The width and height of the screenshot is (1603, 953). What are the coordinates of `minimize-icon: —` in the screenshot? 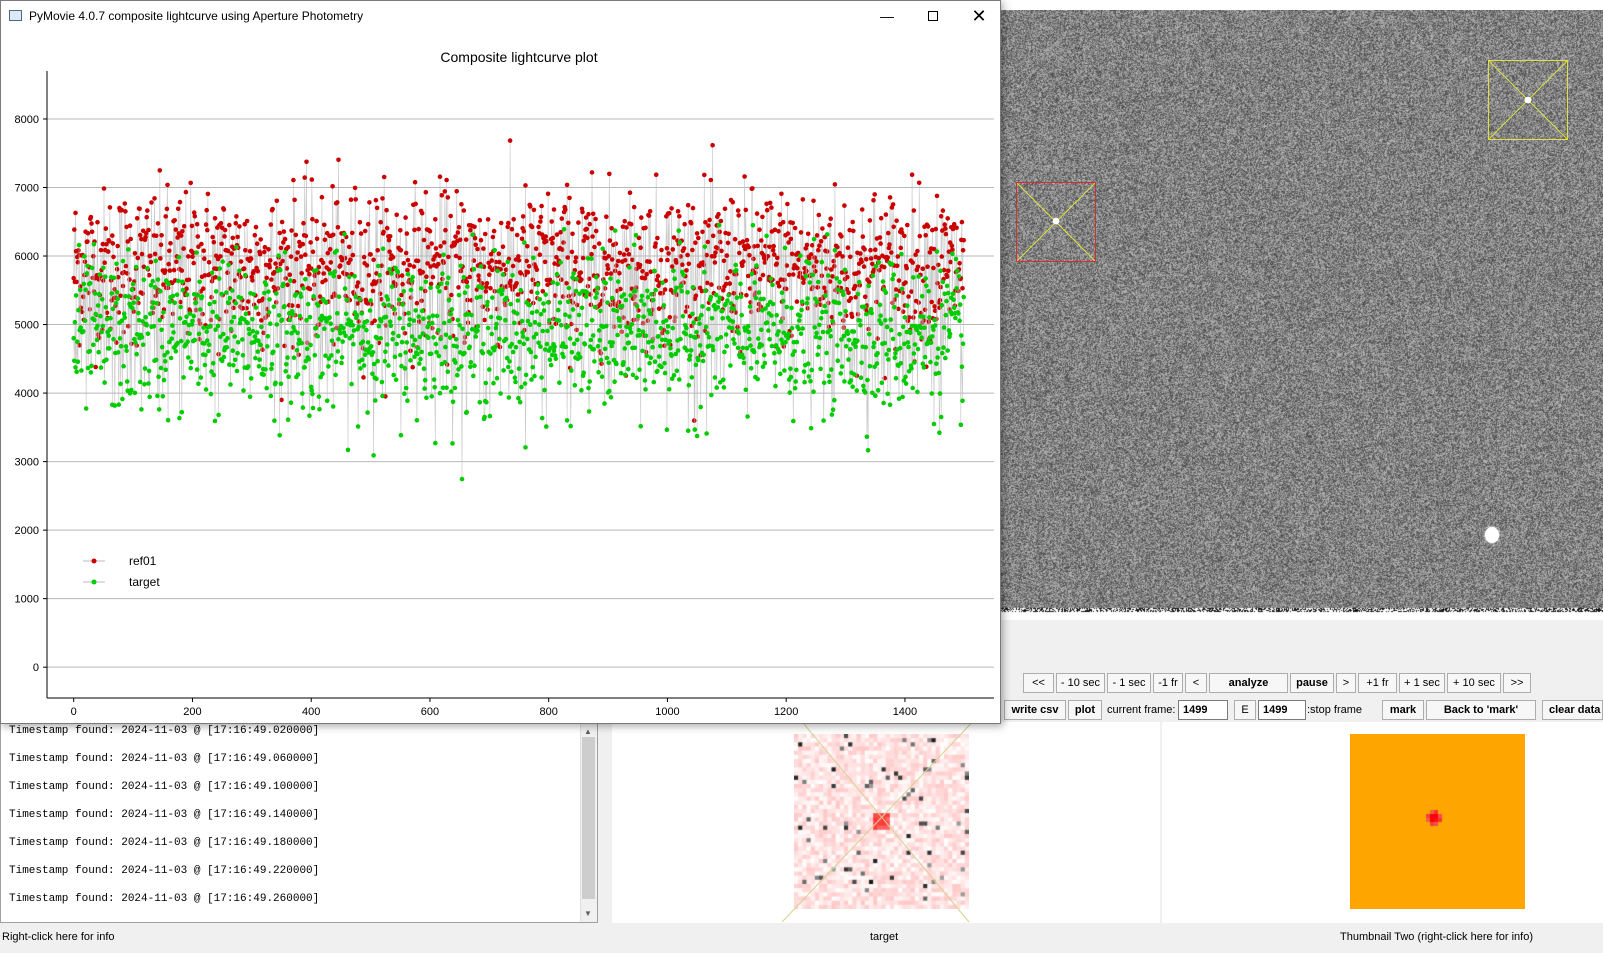 It's located at (887, 16).